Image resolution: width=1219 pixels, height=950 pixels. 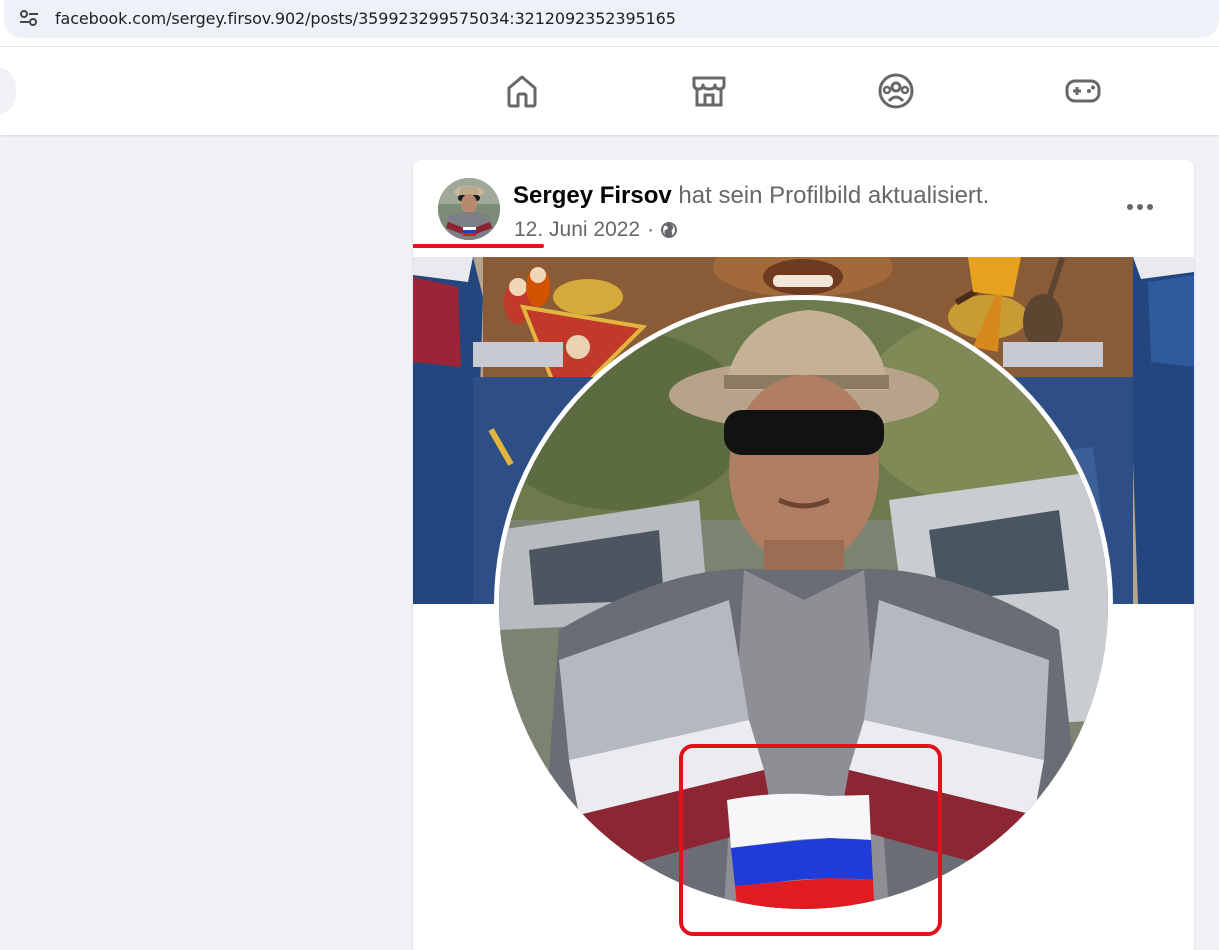 What do you see at coordinates (810, 840) in the screenshot?
I see `flag-annotation-box` at bounding box center [810, 840].